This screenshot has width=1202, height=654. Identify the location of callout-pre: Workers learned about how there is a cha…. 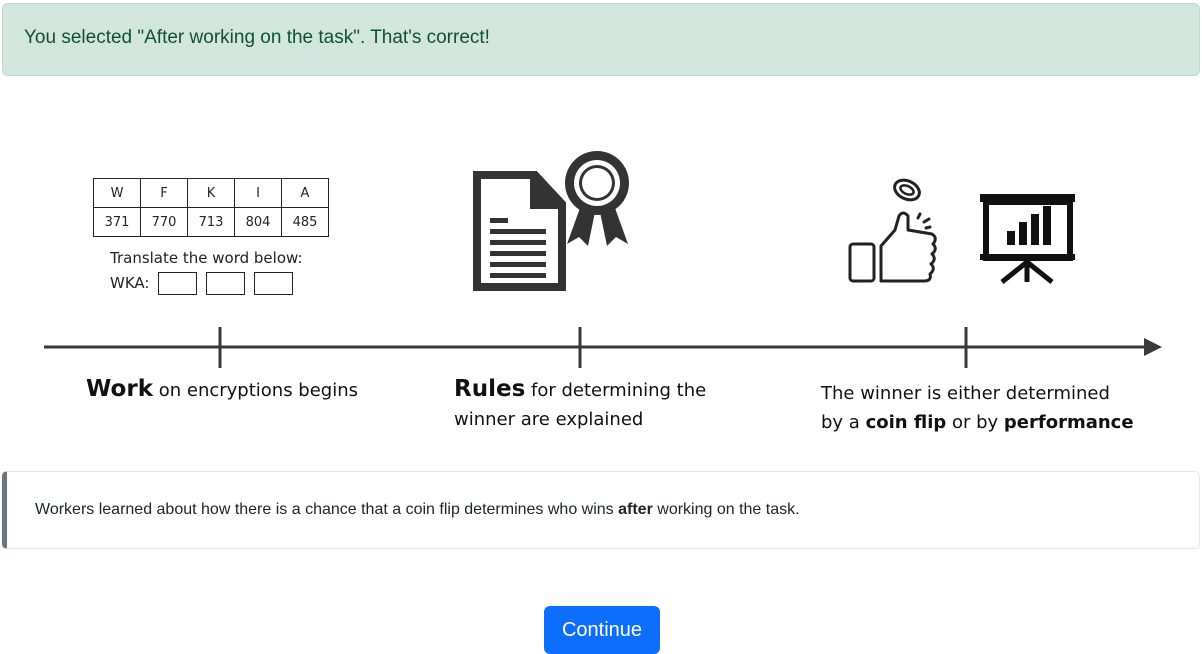
(327, 509).